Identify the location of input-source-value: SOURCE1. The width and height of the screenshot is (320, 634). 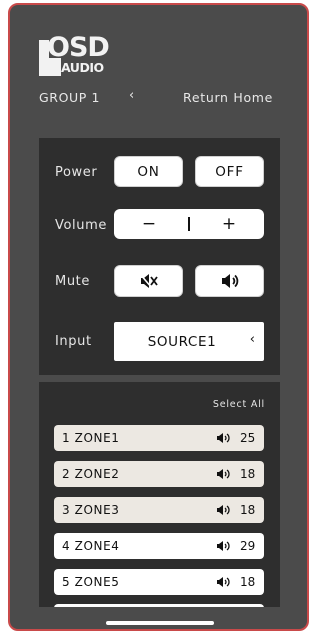
(182, 341).